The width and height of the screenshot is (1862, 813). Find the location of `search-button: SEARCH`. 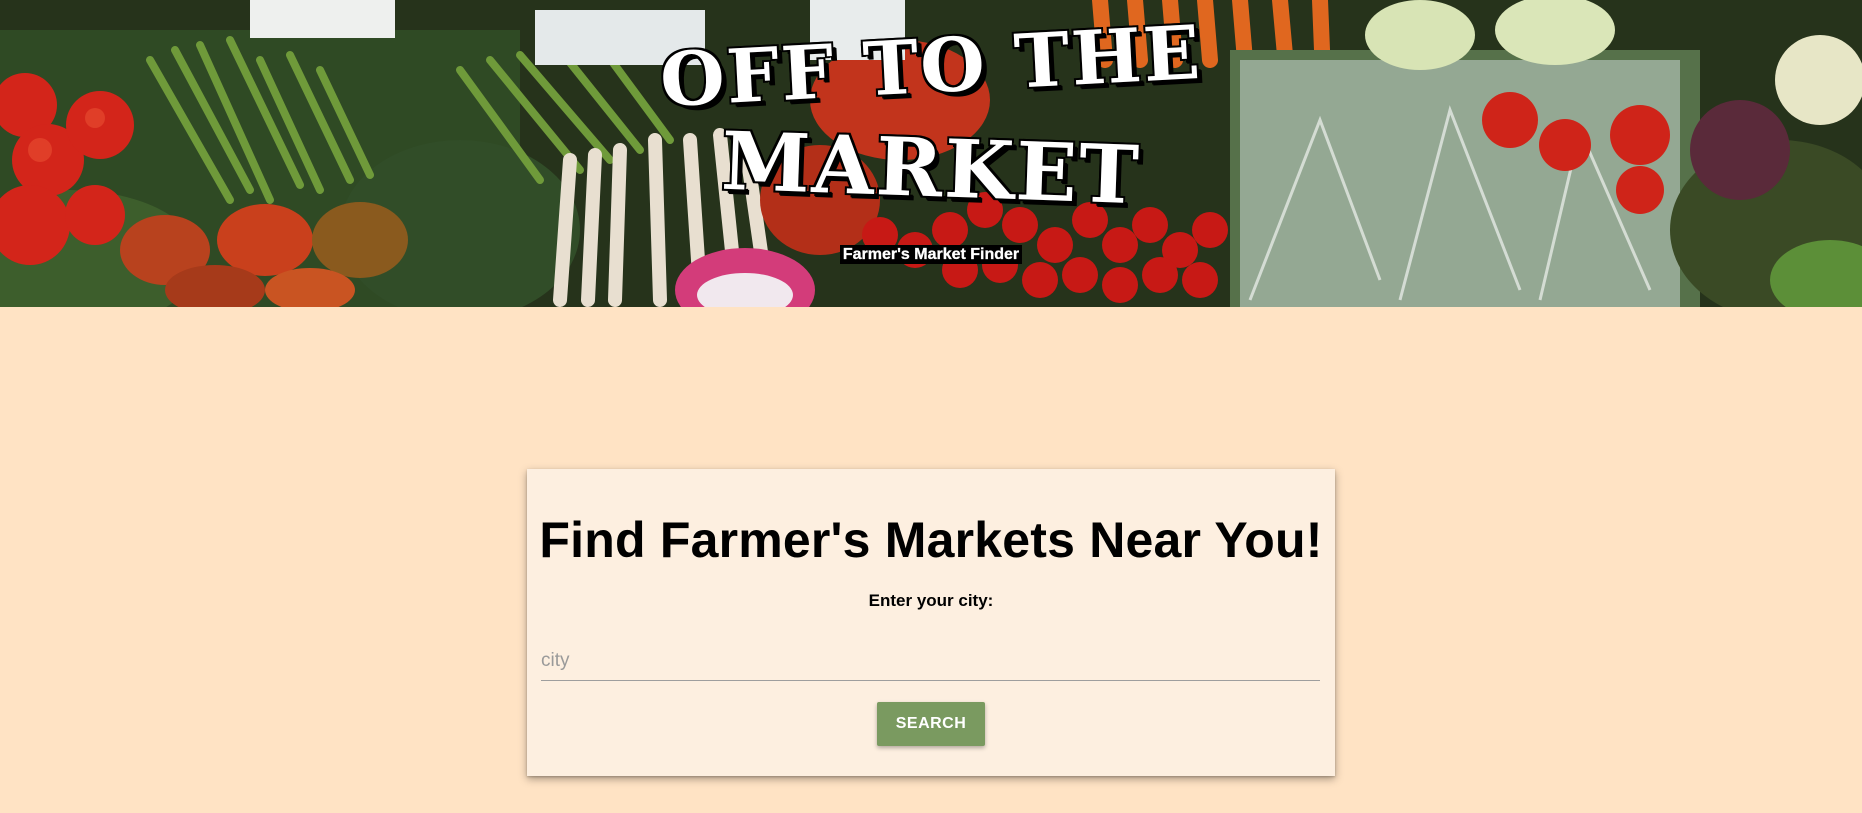

search-button: SEARCH is located at coordinates (931, 724).